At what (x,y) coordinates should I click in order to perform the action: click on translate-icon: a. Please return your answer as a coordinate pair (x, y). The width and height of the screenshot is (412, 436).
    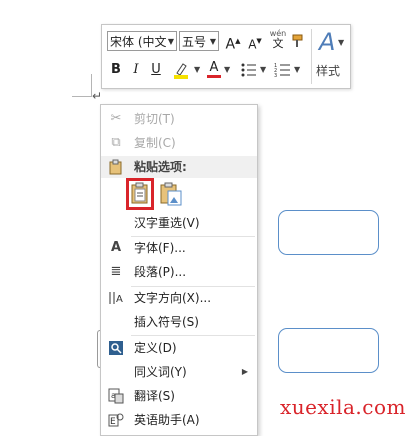
    Looking at the image, I should click on (116, 398).